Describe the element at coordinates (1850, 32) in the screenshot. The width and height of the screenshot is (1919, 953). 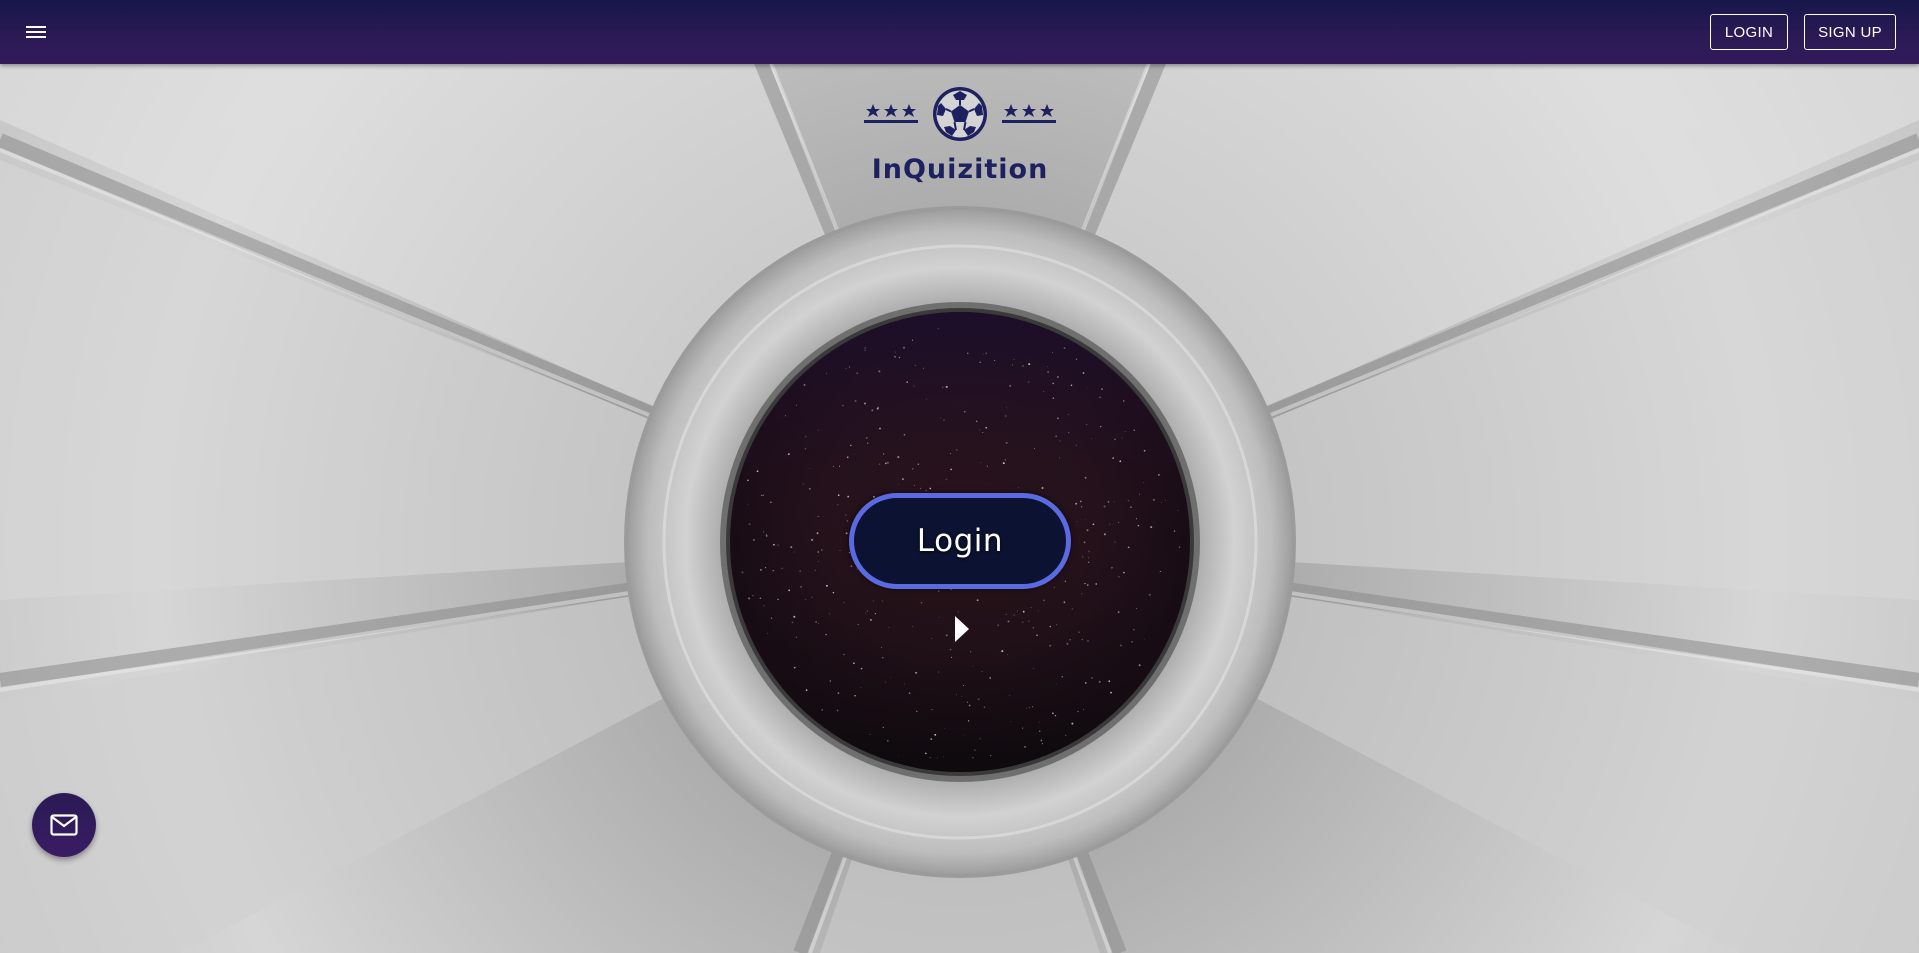
I see `header-signup-button: SIGN UP` at that location.